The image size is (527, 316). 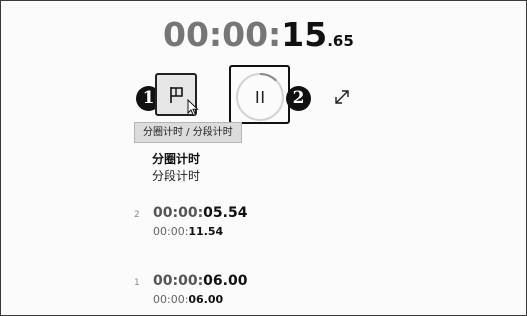 What do you see at coordinates (340, 41) in the screenshot?
I see `elapsed-time-centiseconds: .65` at bounding box center [340, 41].